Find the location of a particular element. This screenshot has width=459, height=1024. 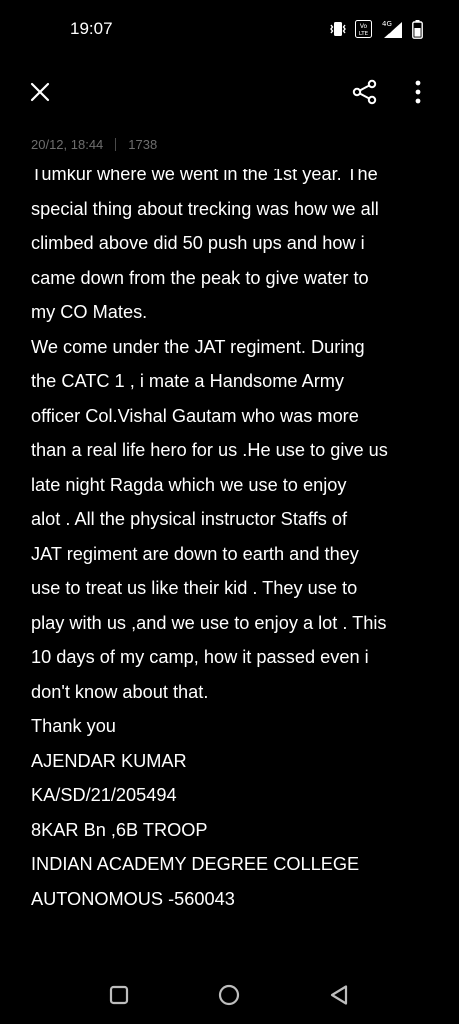

recents-button is located at coordinates (119, 995).